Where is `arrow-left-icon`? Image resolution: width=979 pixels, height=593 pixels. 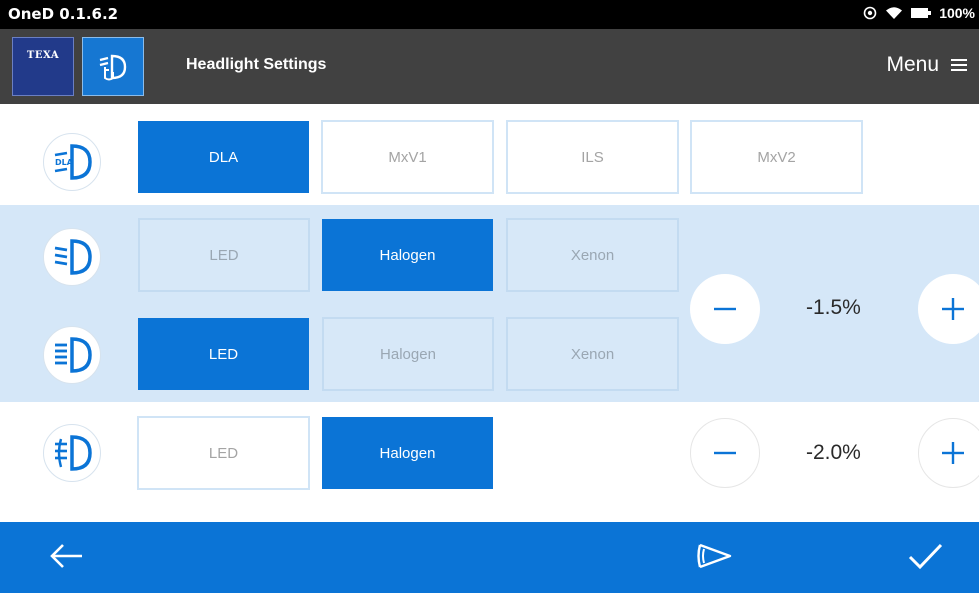
arrow-left-icon is located at coordinates (66, 556).